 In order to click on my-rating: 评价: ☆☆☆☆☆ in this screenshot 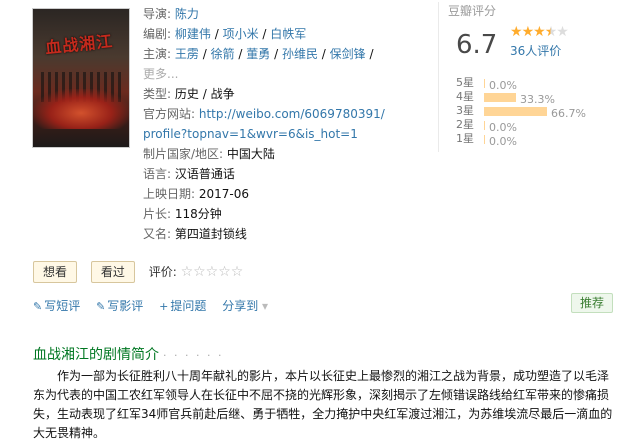, I will do `click(196, 272)`.